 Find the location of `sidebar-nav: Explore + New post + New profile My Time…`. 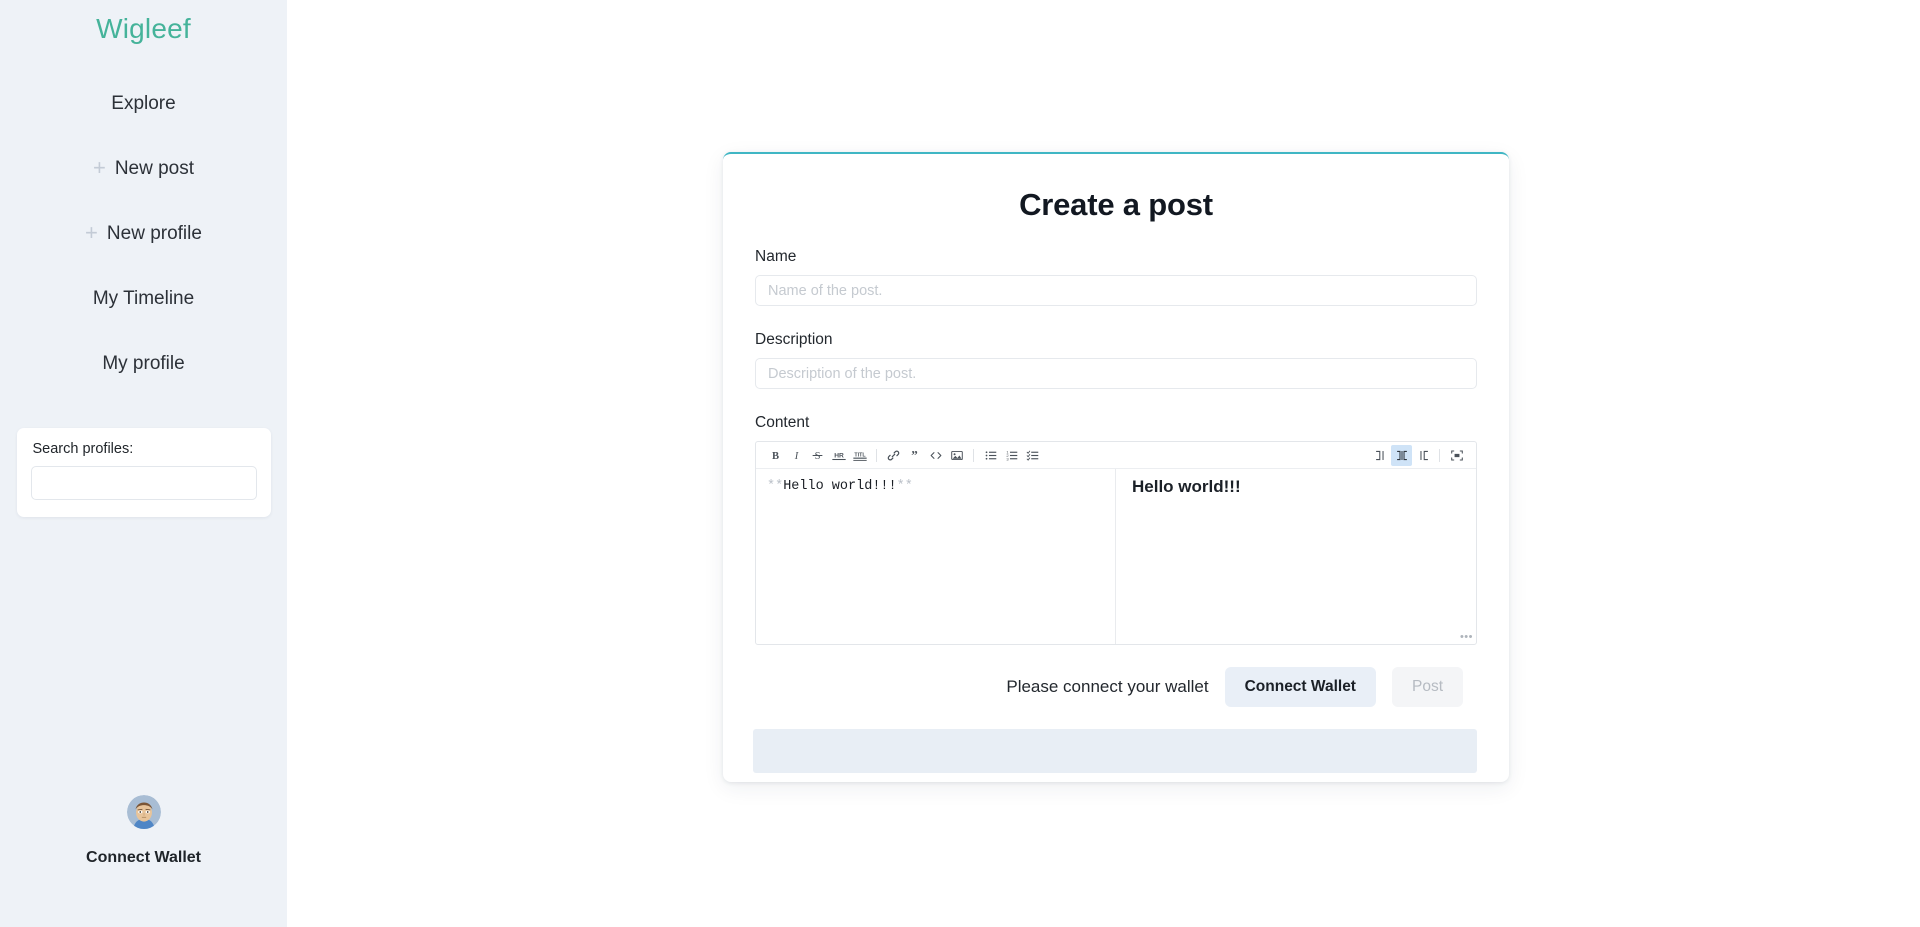

sidebar-nav: Explore + New post + New profile My Time… is located at coordinates (143, 246).